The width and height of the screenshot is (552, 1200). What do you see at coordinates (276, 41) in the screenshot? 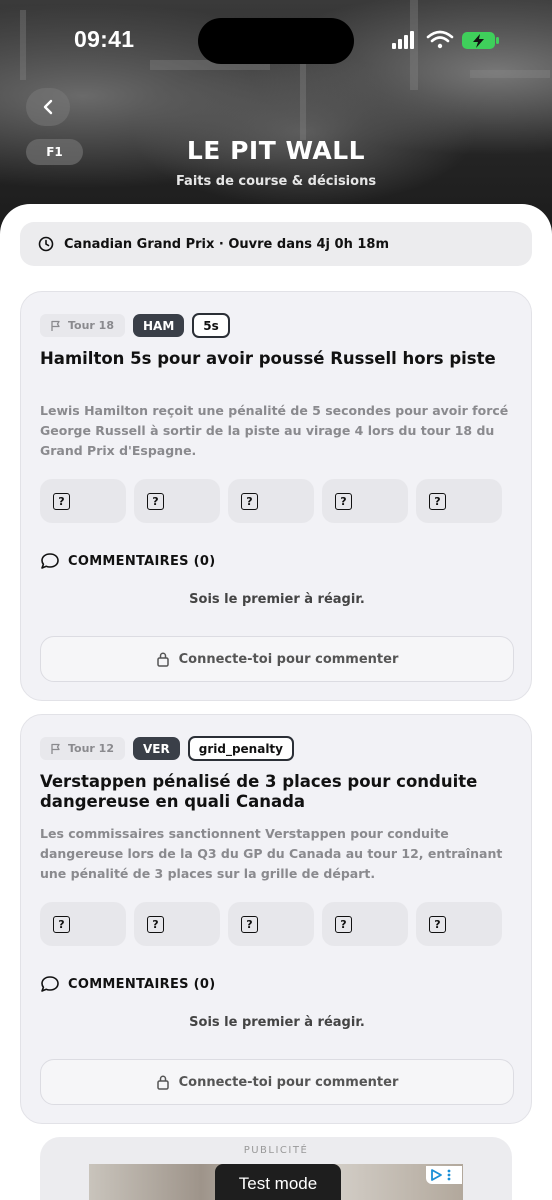
I see `dynamic-island` at bounding box center [276, 41].